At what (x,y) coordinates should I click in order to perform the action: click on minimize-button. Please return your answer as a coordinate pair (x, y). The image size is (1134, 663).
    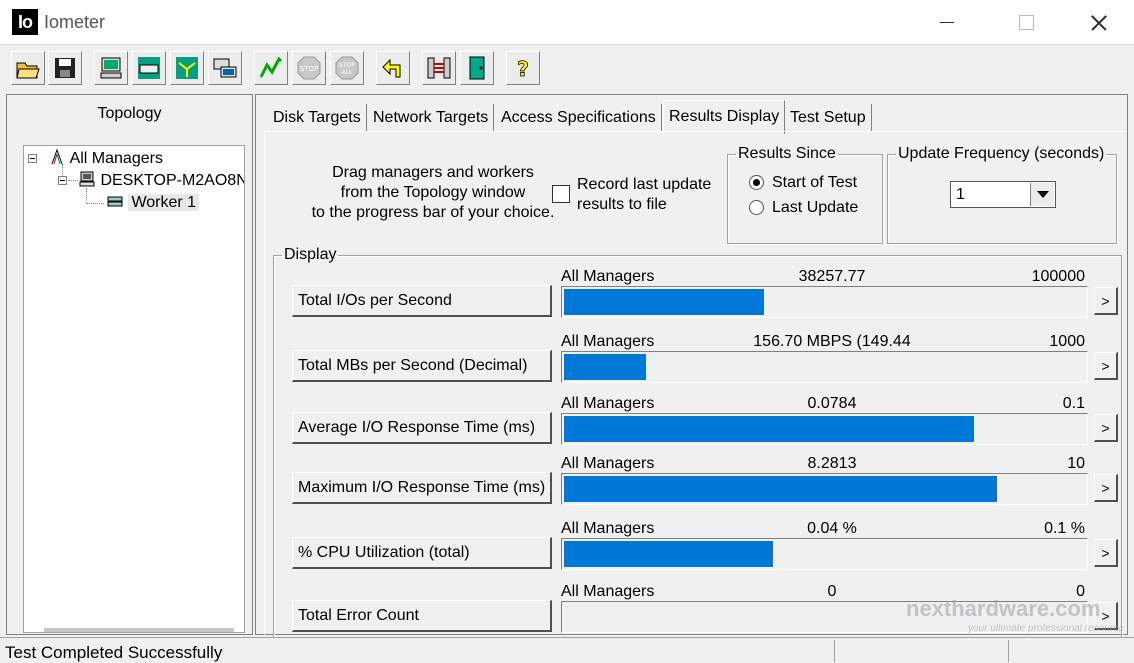
    Looking at the image, I should click on (947, 23).